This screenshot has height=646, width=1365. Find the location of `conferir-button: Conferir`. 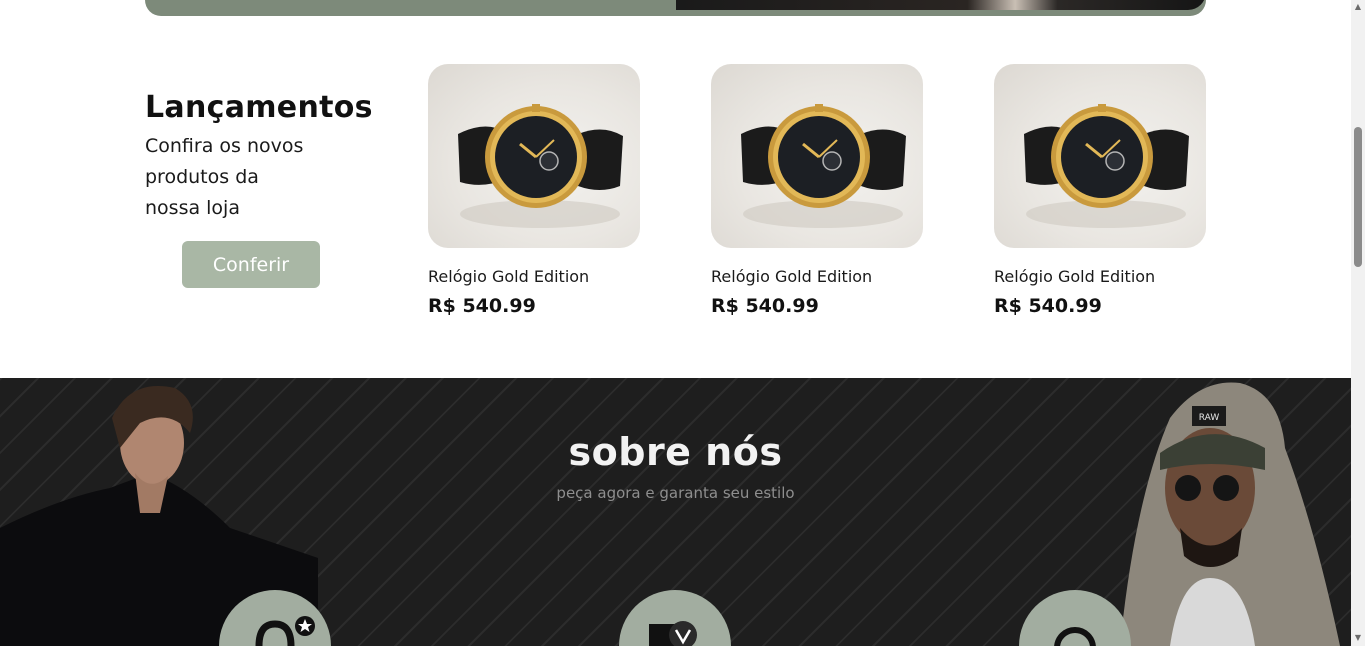

conferir-button: Conferir is located at coordinates (251, 264).